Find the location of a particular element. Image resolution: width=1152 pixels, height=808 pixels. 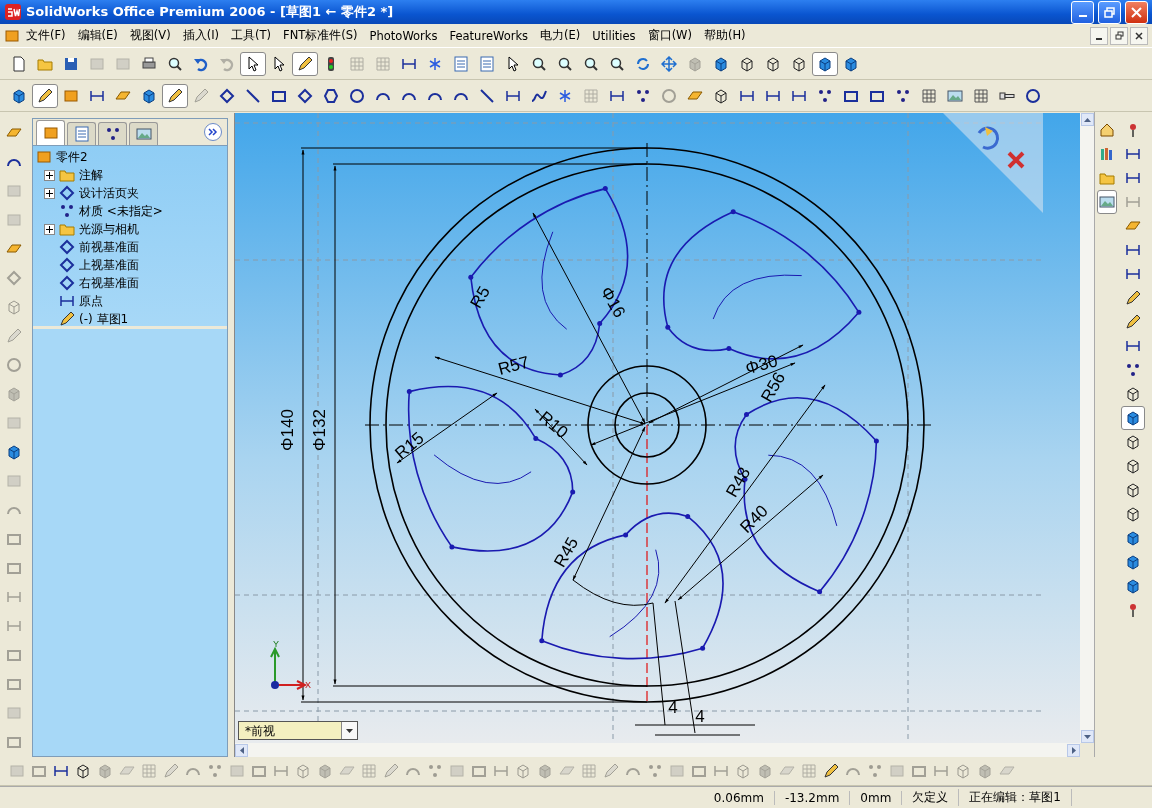

menu-item: Utilities is located at coordinates (614, 35).